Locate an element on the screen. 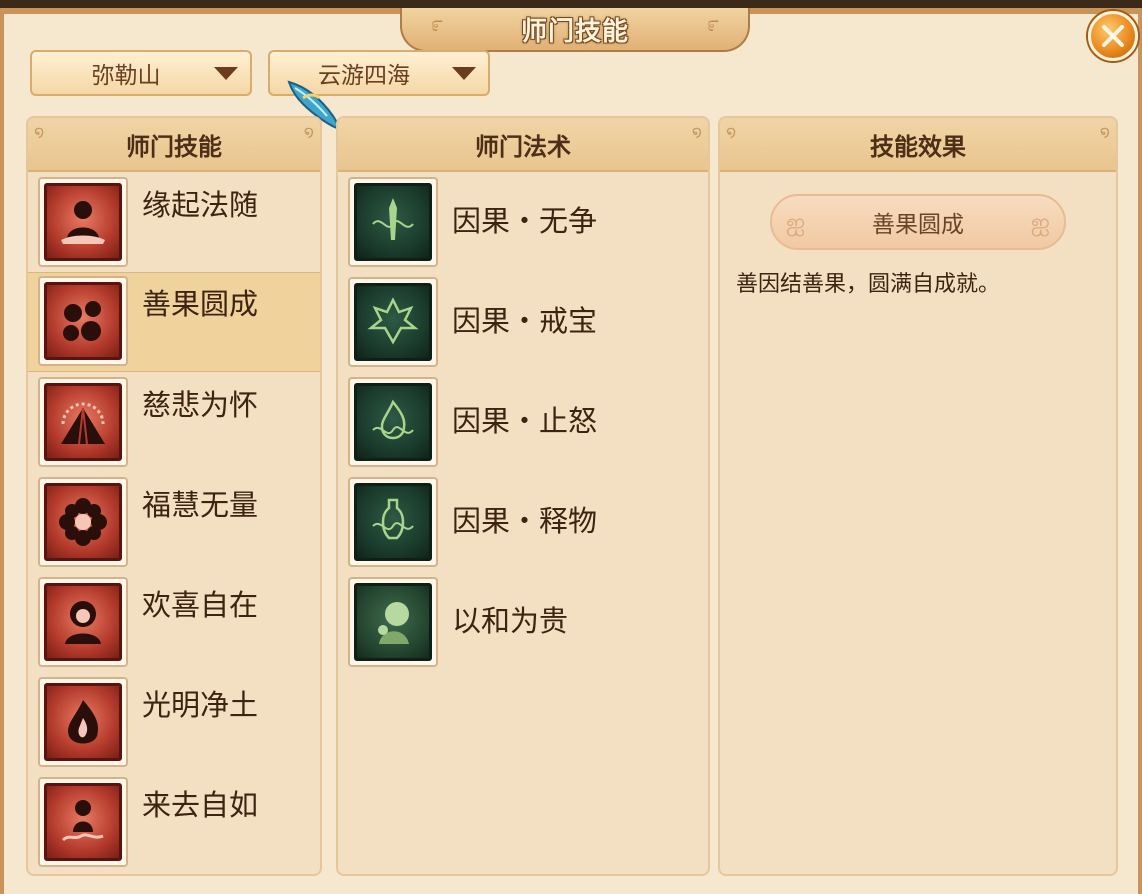 The image size is (1142, 894). skill-label: 缘起法随 is located at coordinates (200, 205).